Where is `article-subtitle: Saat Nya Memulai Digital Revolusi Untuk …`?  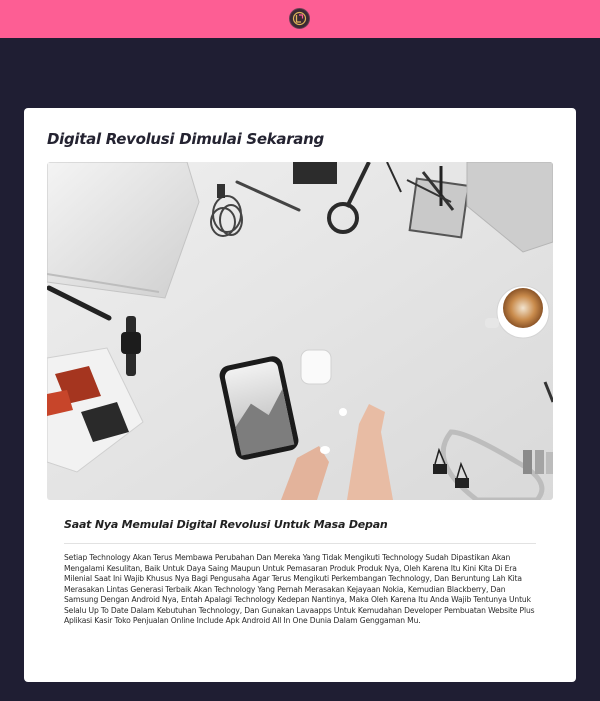 article-subtitle: Saat Nya Memulai Digital Revolusi Untuk … is located at coordinates (226, 524).